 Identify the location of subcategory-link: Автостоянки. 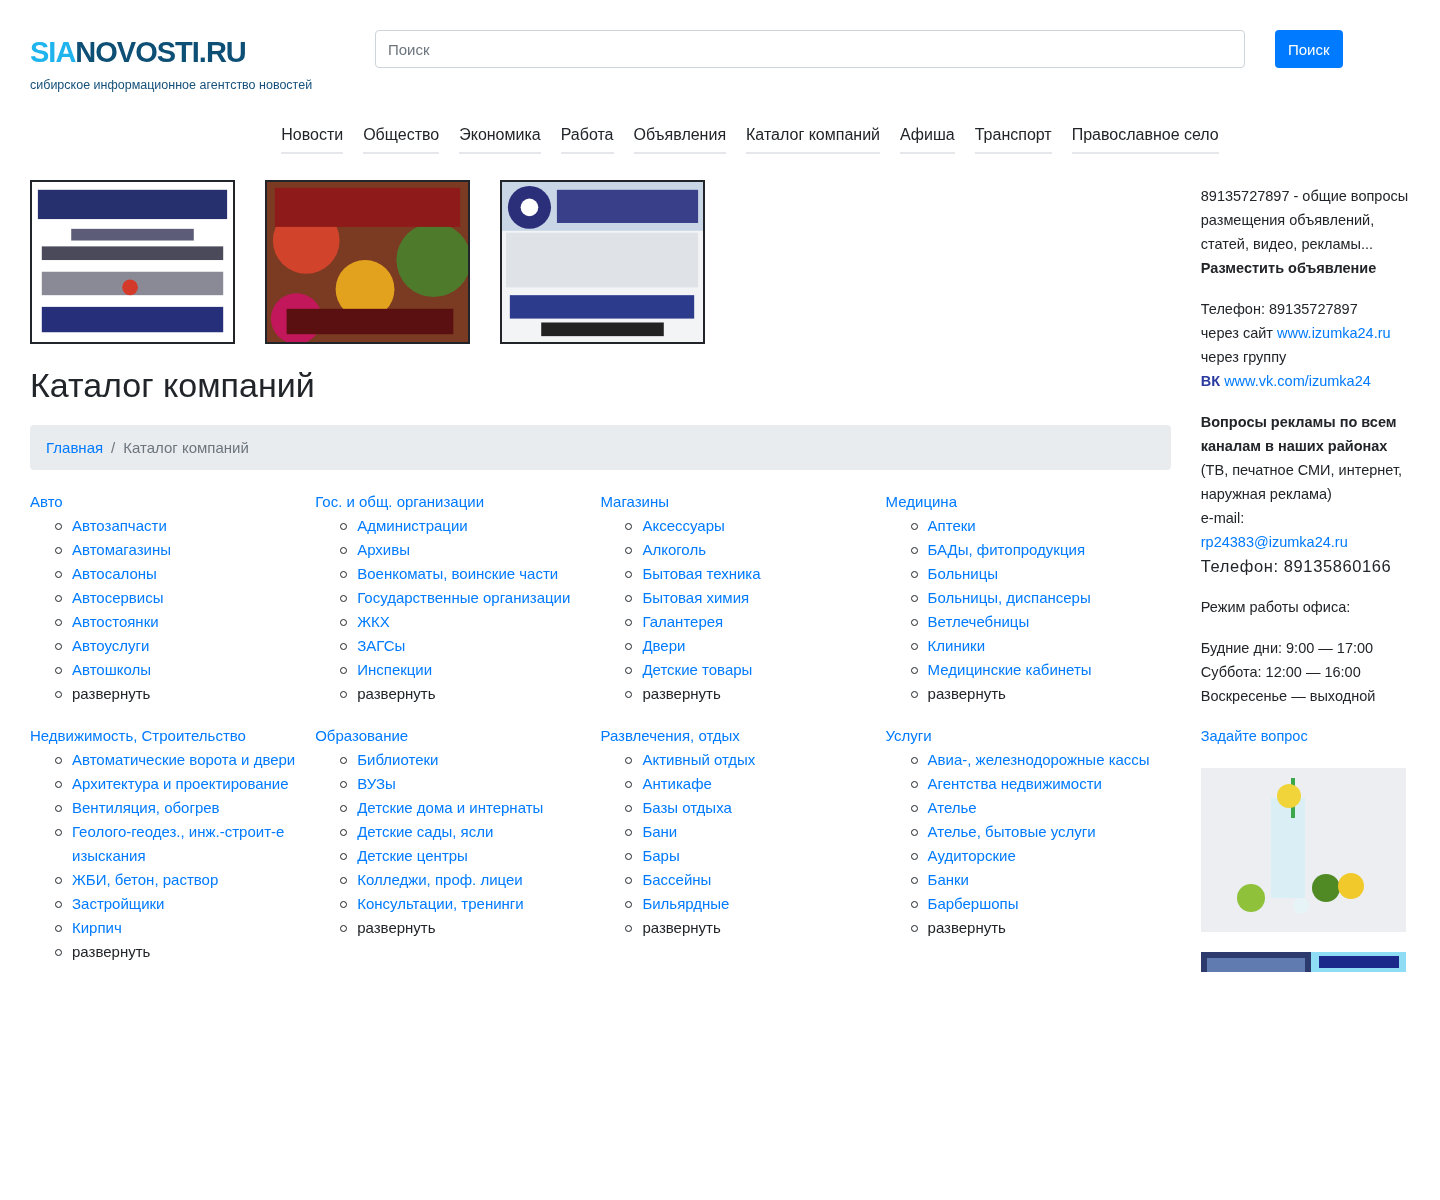
(115, 622).